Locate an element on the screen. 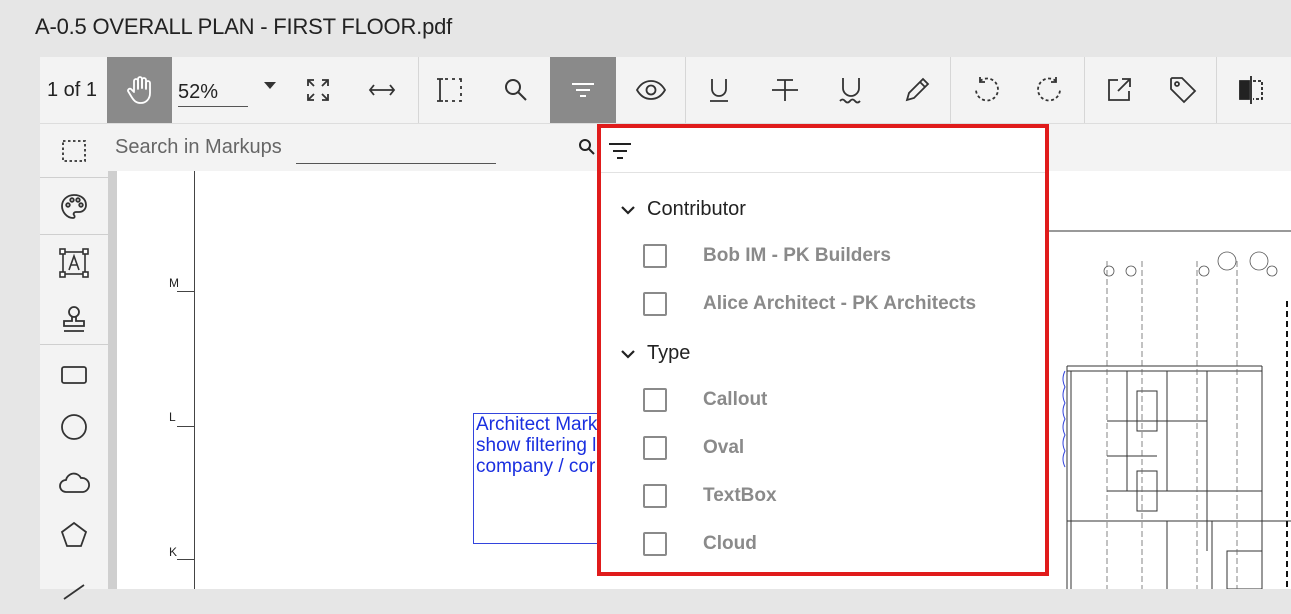 The width and height of the screenshot is (1291, 614). fit-width-button is located at coordinates (382, 90).